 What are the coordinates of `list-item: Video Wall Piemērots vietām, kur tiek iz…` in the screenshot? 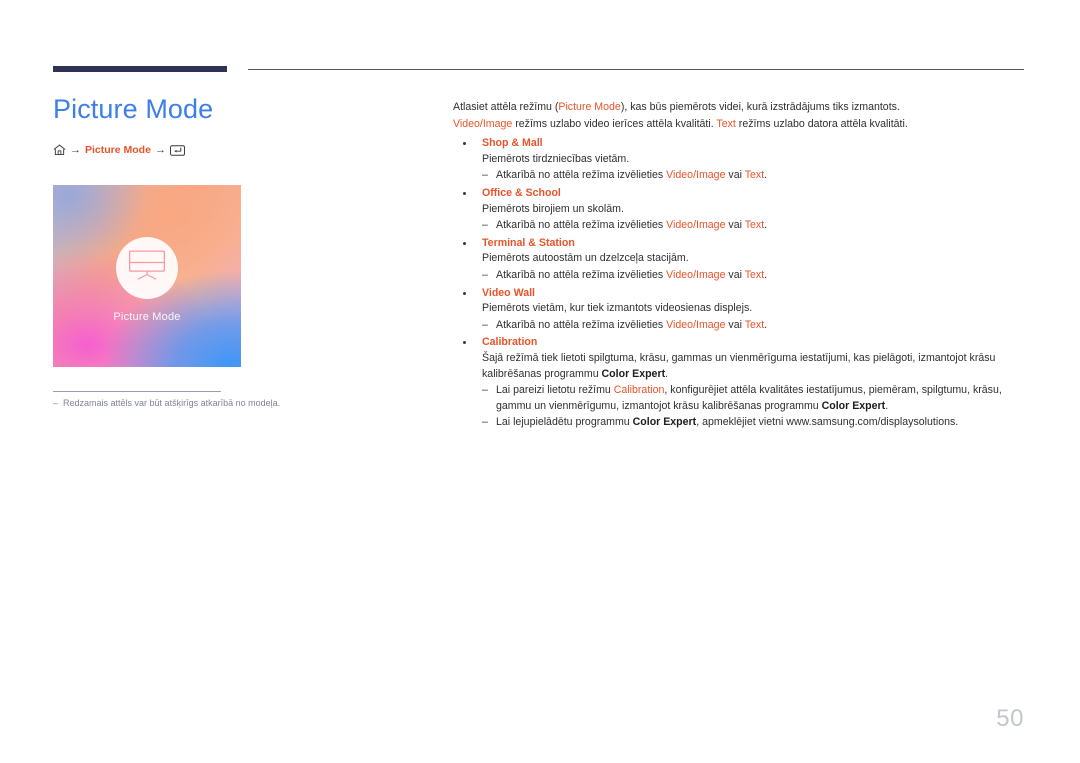 It's located at (740, 310).